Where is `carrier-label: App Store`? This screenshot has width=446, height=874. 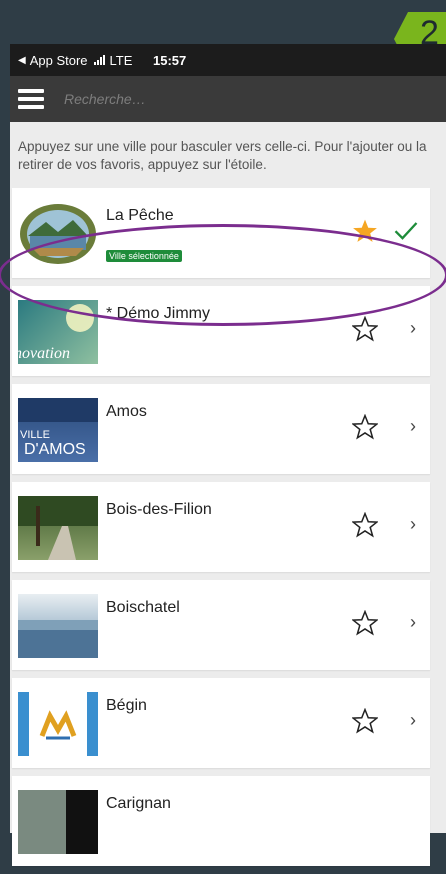
carrier-label: App Store is located at coordinates (59, 60).